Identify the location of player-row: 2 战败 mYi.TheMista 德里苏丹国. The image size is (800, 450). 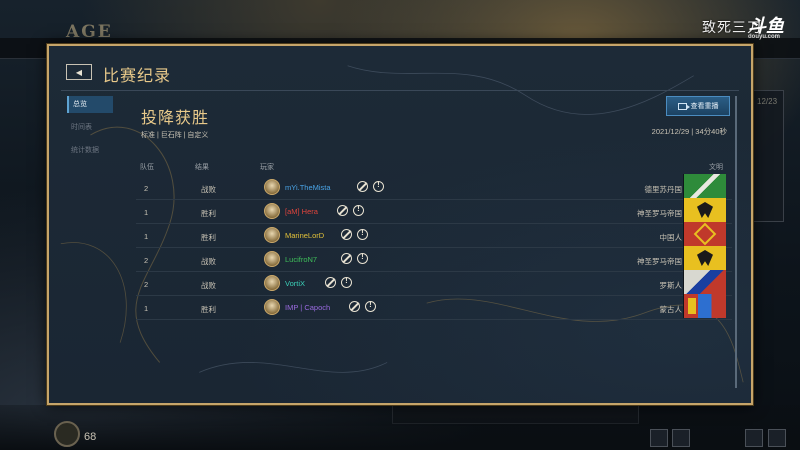
(434, 187).